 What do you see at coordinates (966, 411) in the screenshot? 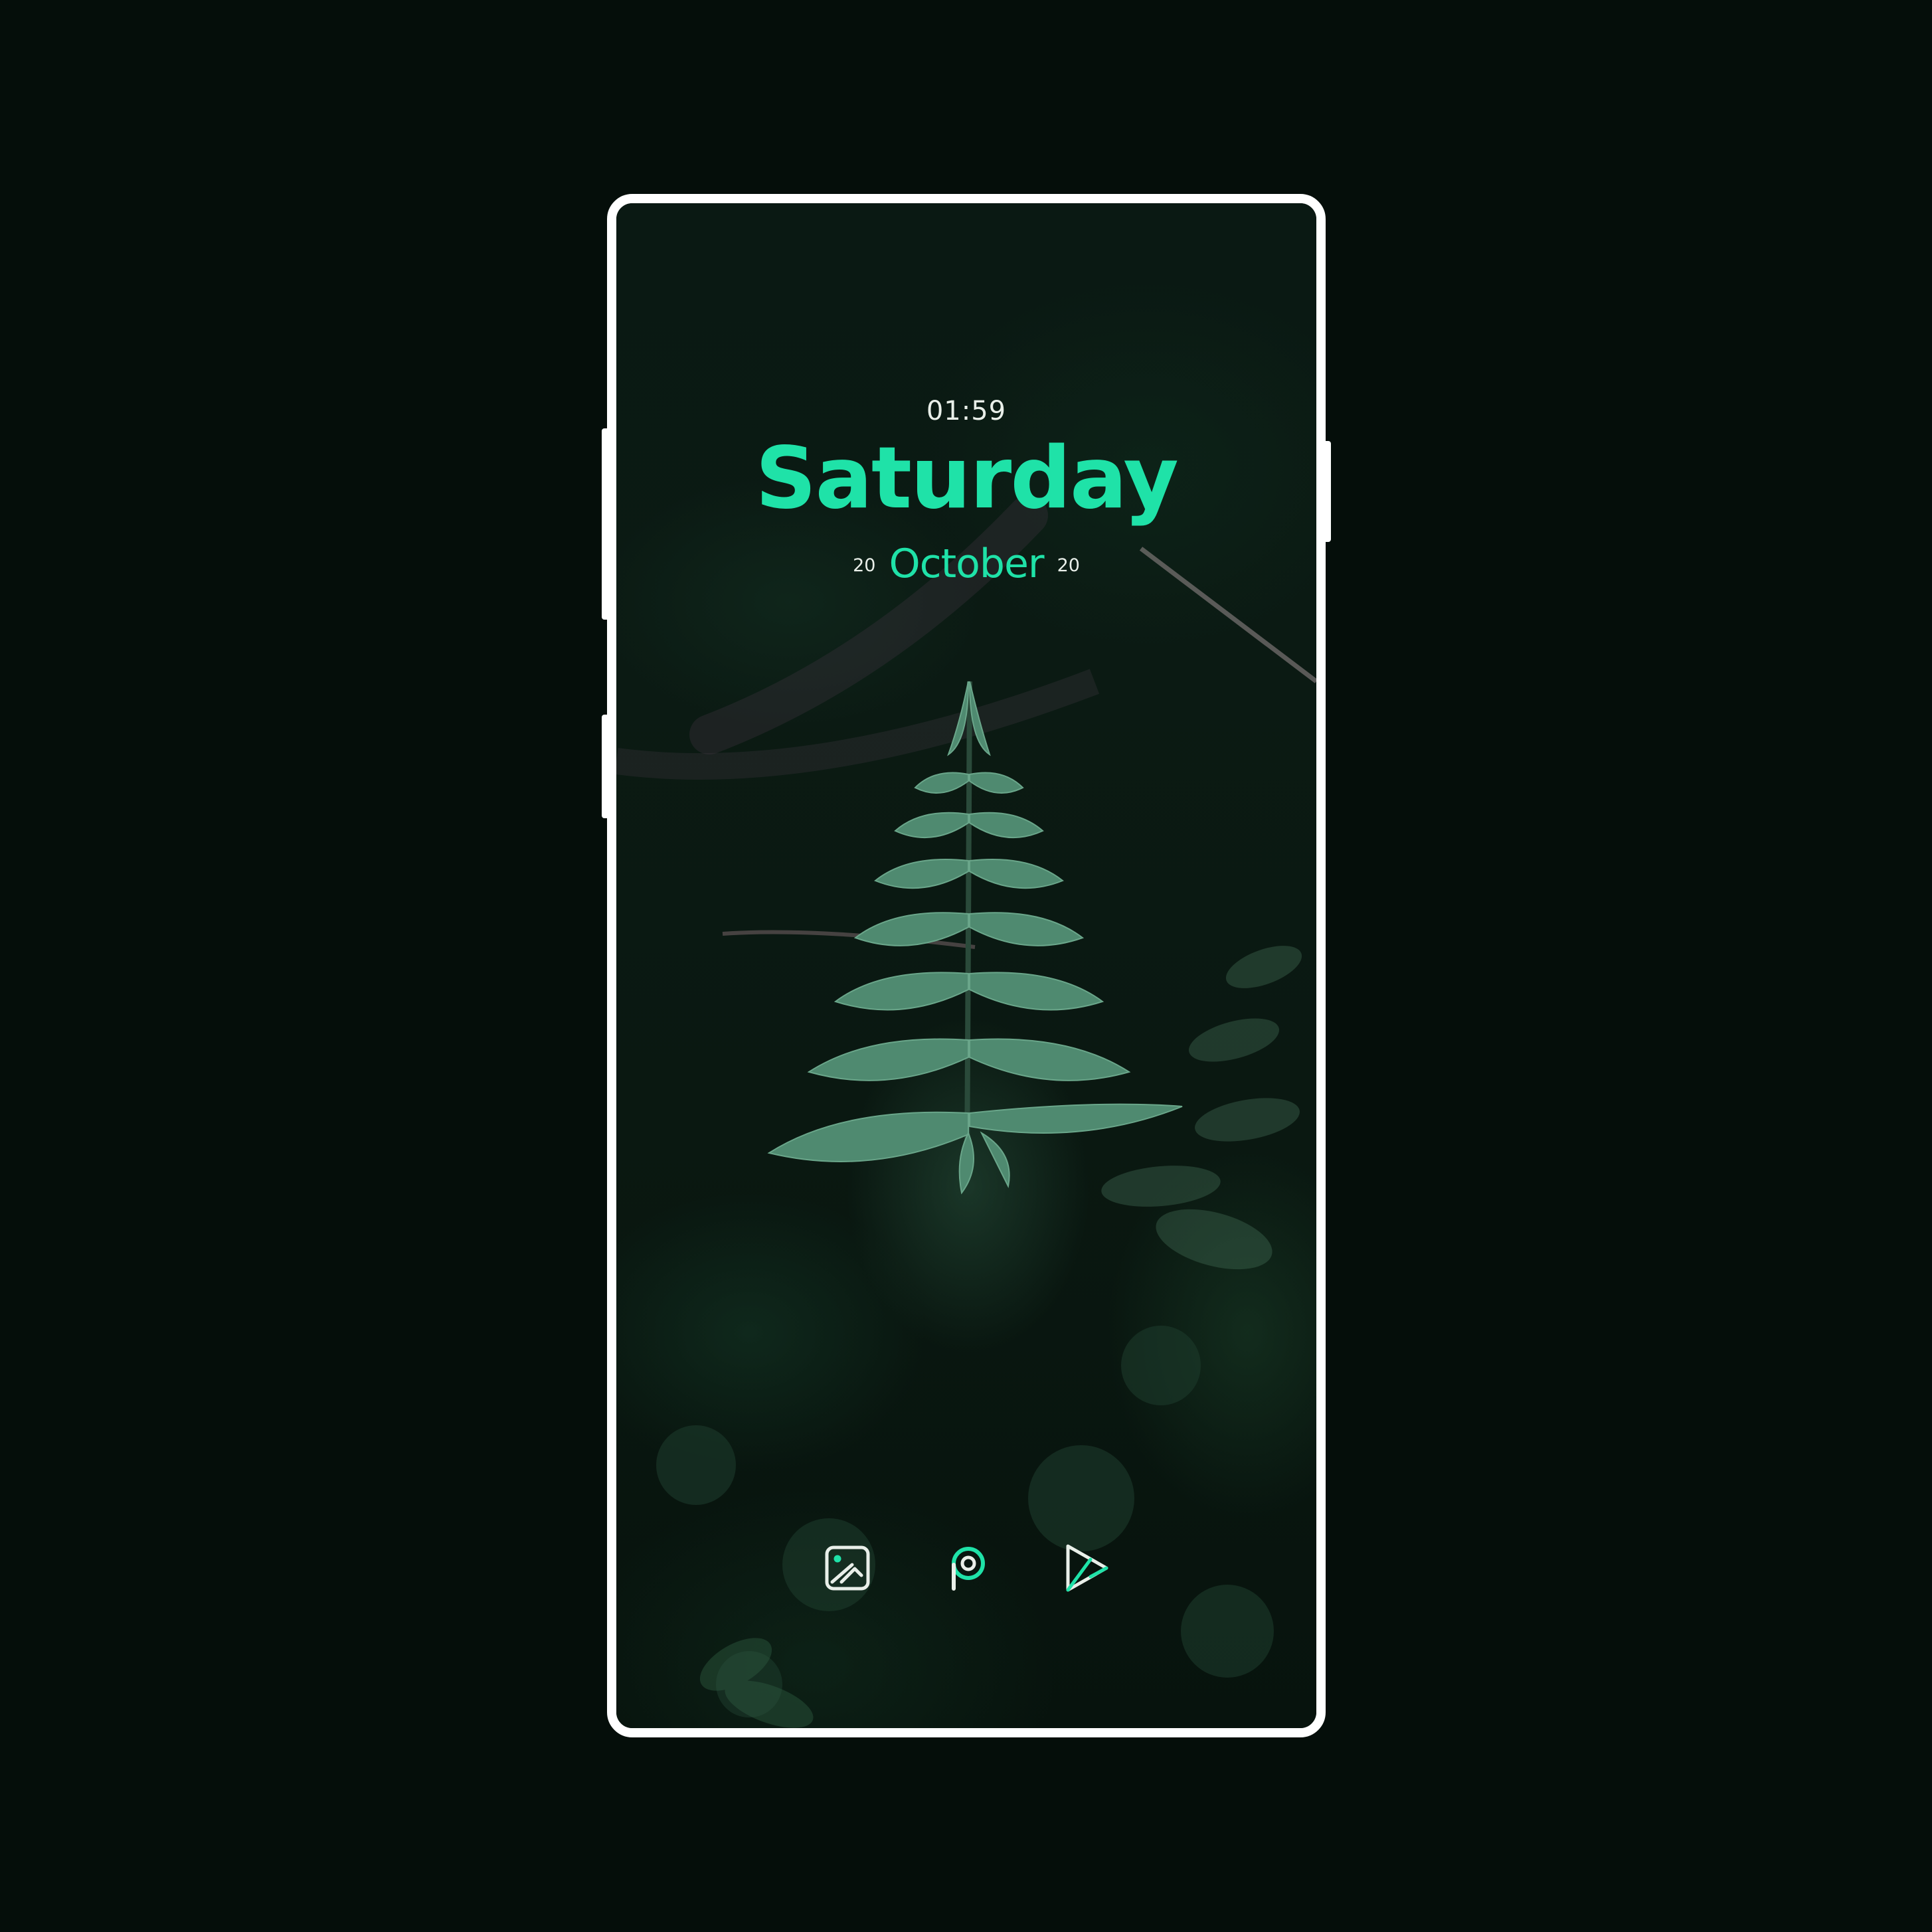
I see `lockscreen-time: 01:59` at bounding box center [966, 411].